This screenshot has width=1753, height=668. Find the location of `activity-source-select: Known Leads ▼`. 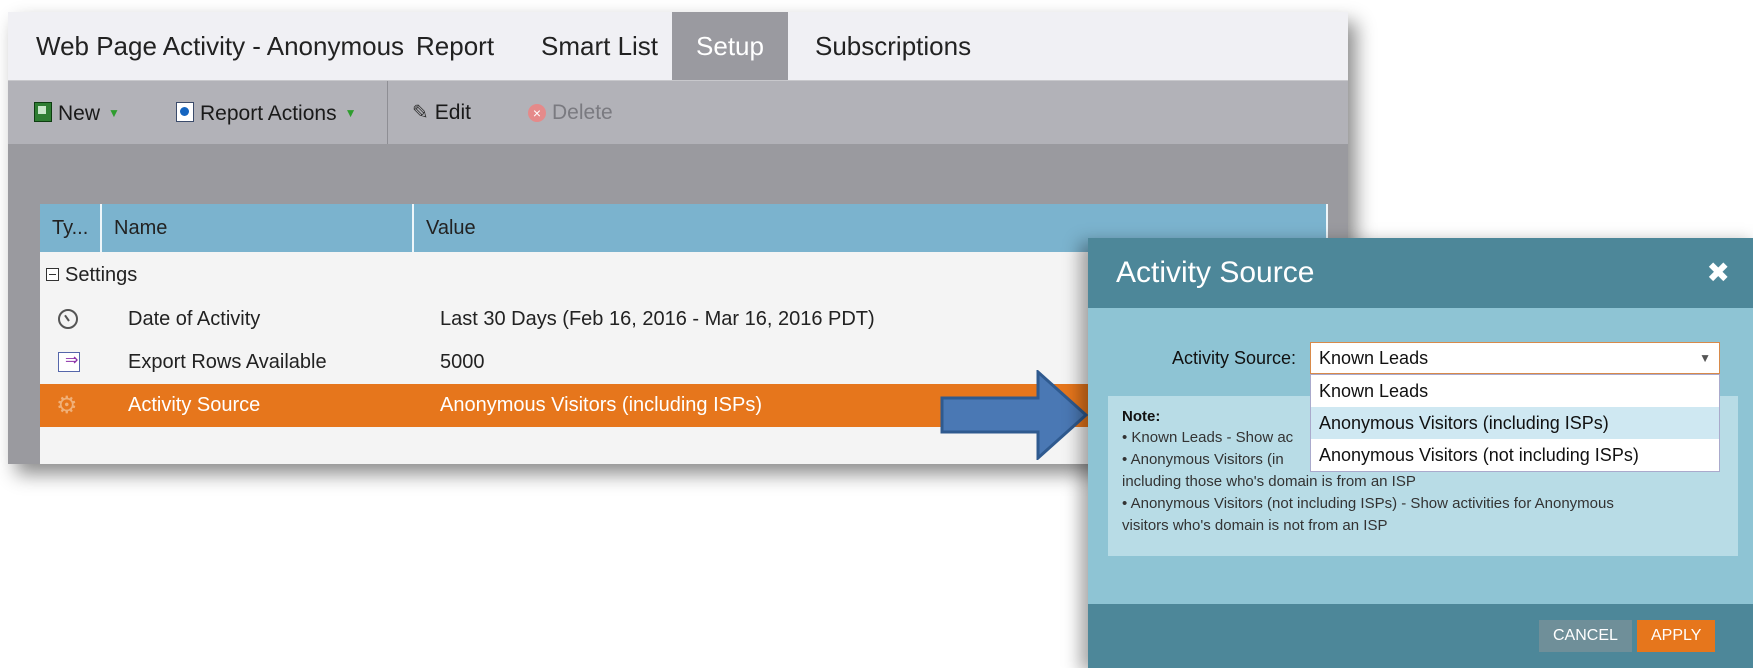

activity-source-select: Known Leads ▼ is located at coordinates (1515, 358).